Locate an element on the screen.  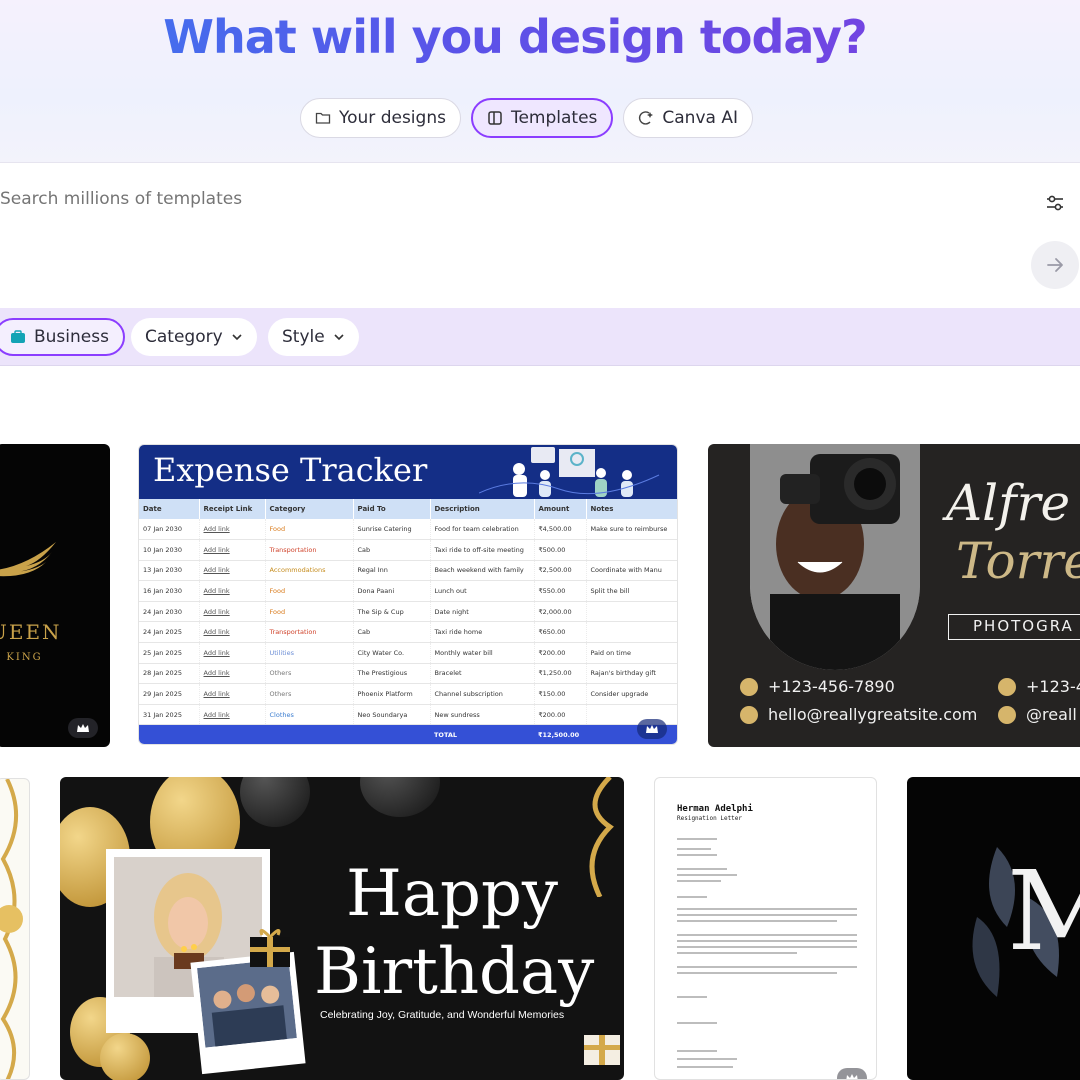
template-card-partial-gold is located at coordinates (15, 929).